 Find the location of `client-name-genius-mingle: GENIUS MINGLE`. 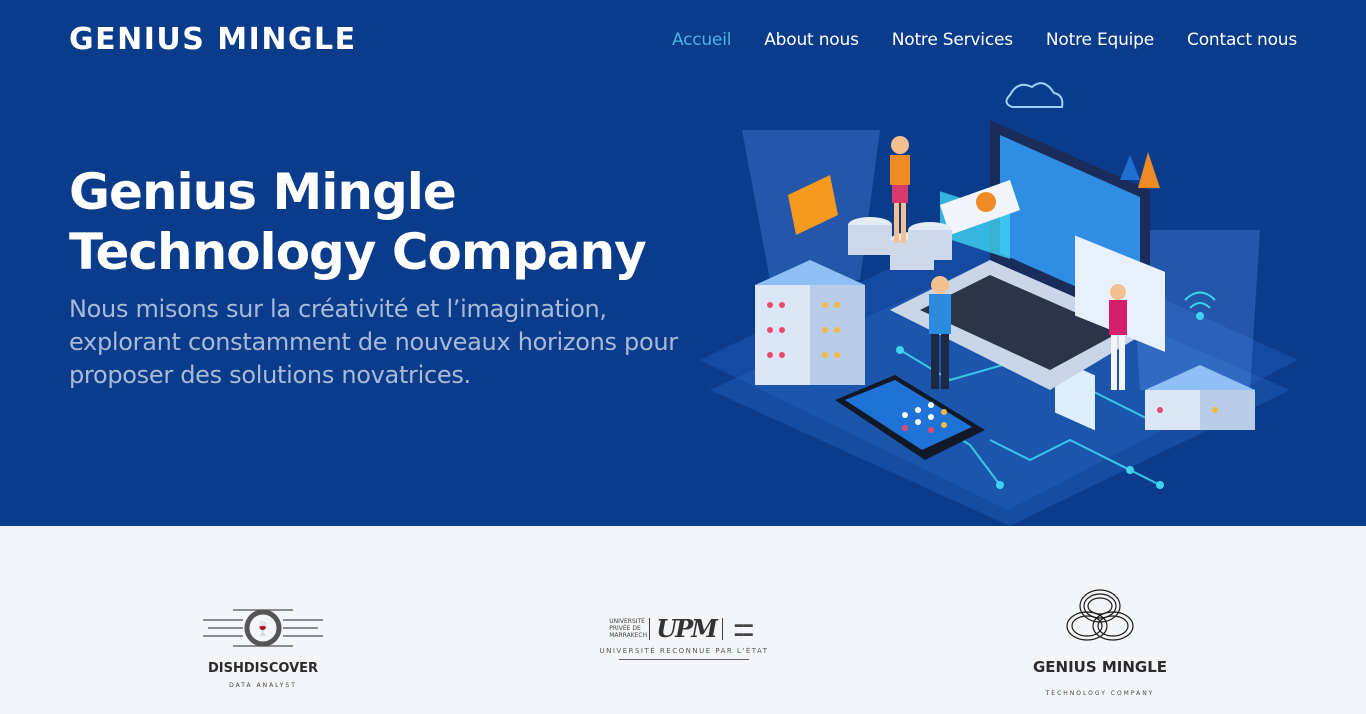

client-name-genius-mingle: GENIUS MINGLE is located at coordinates (1100, 667).